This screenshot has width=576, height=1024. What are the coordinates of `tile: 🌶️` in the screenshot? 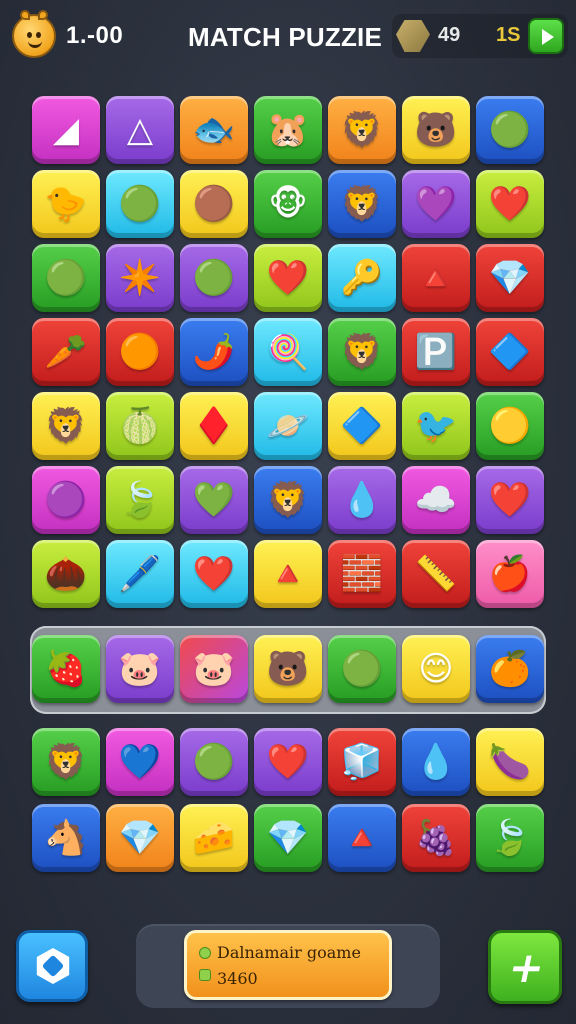 It's located at (214, 352).